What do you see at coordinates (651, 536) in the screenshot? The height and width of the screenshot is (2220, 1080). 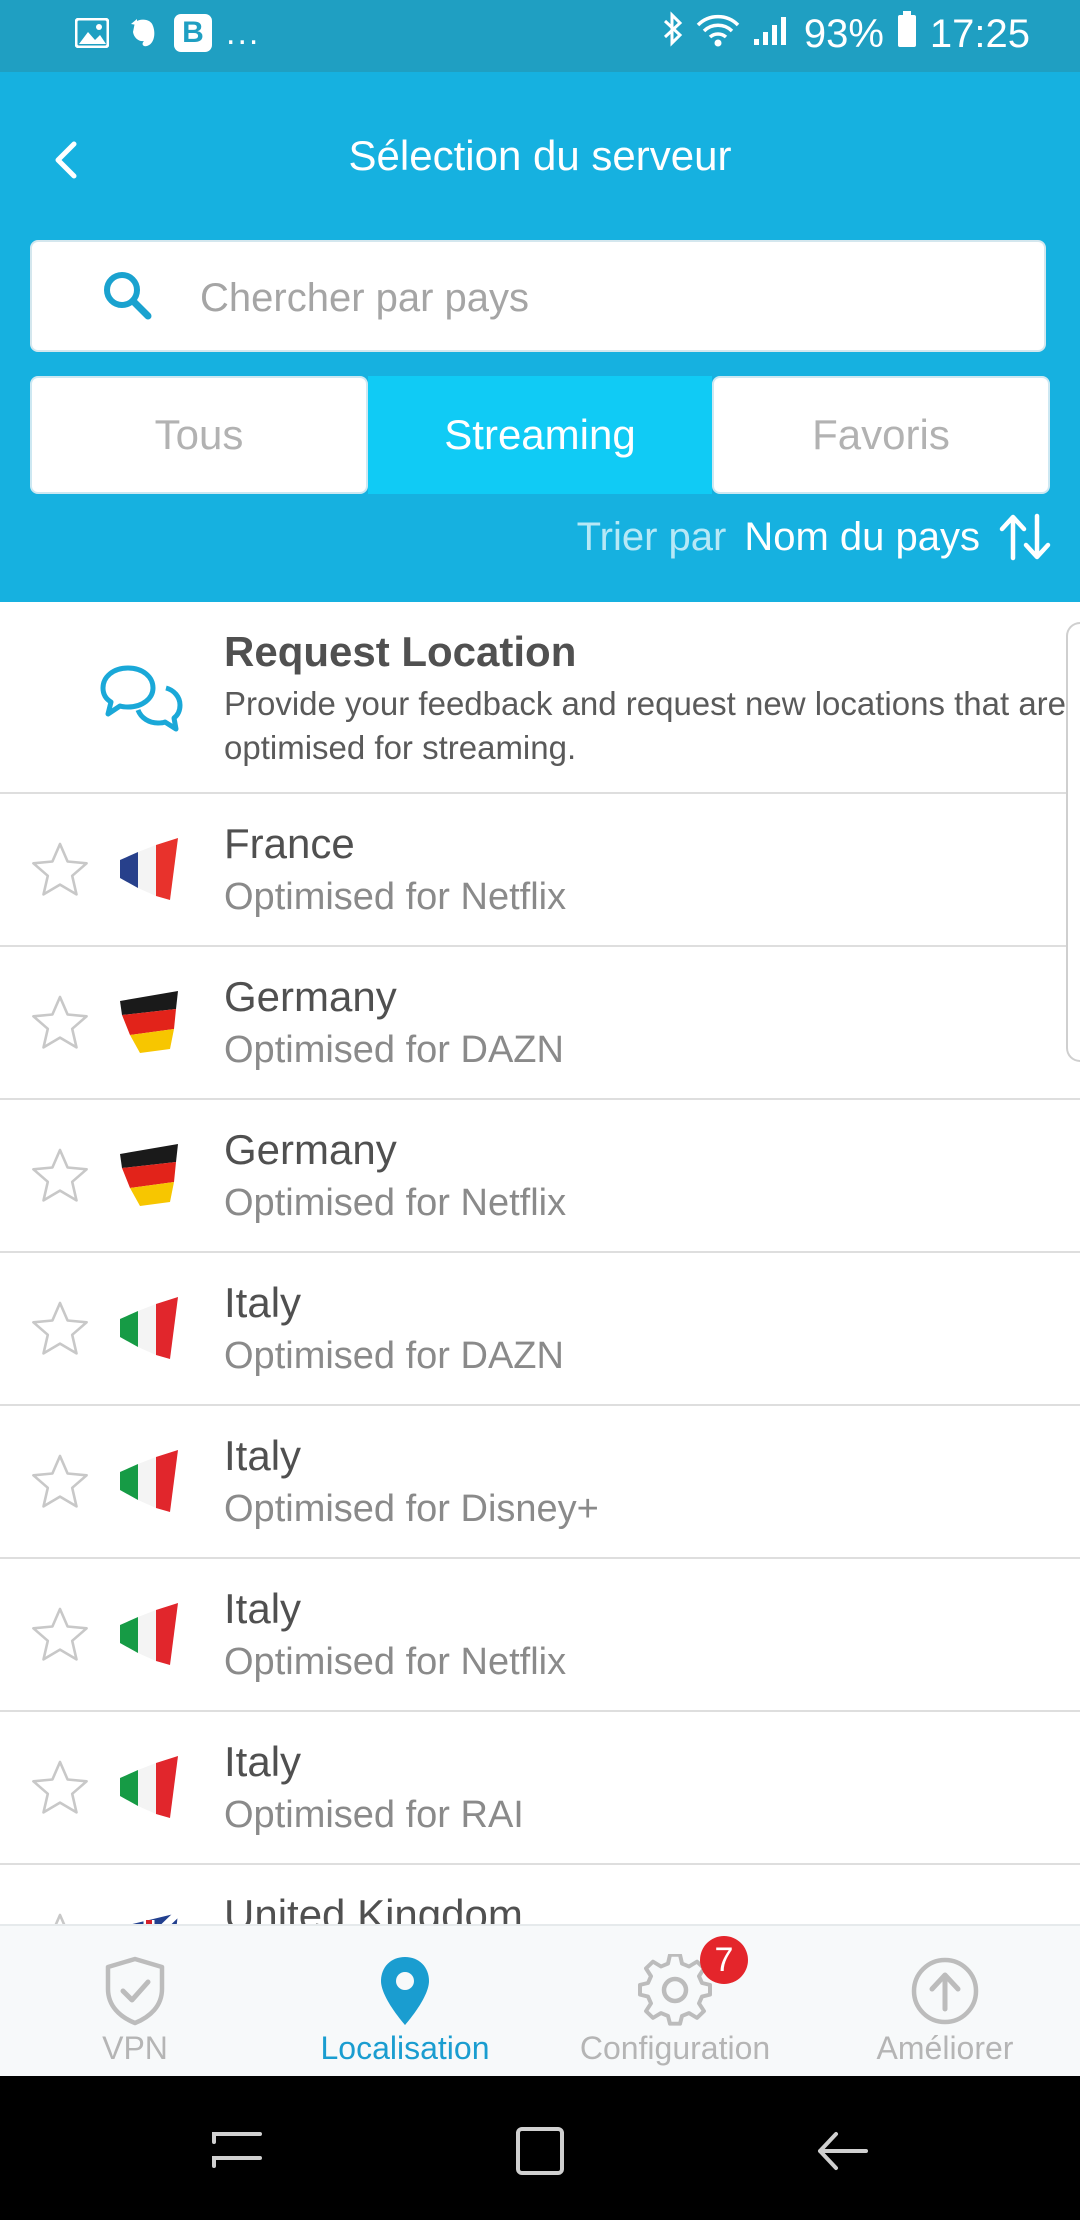 I see `sort-label: Trier par` at bounding box center [651, 536].